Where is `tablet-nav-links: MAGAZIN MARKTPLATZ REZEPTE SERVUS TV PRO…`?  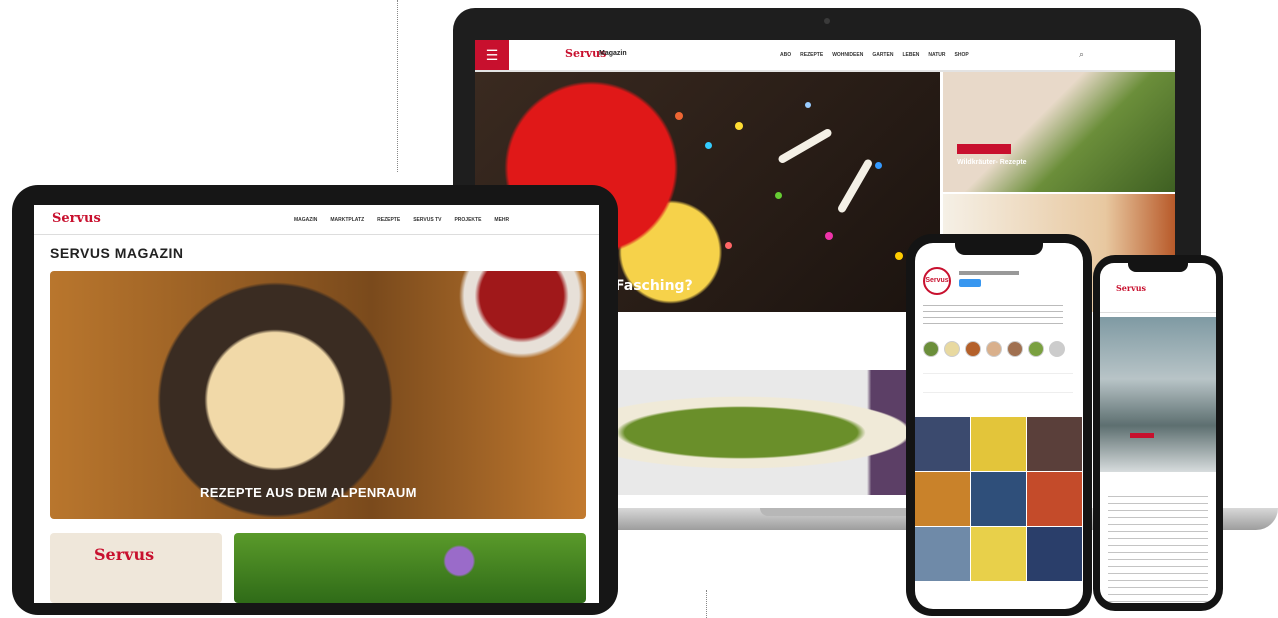 tablet-nav-links: MAGAZIN MARKTPLATZ REZEPTE SERVUS TV PRO… is located at coordinates (401, 220).